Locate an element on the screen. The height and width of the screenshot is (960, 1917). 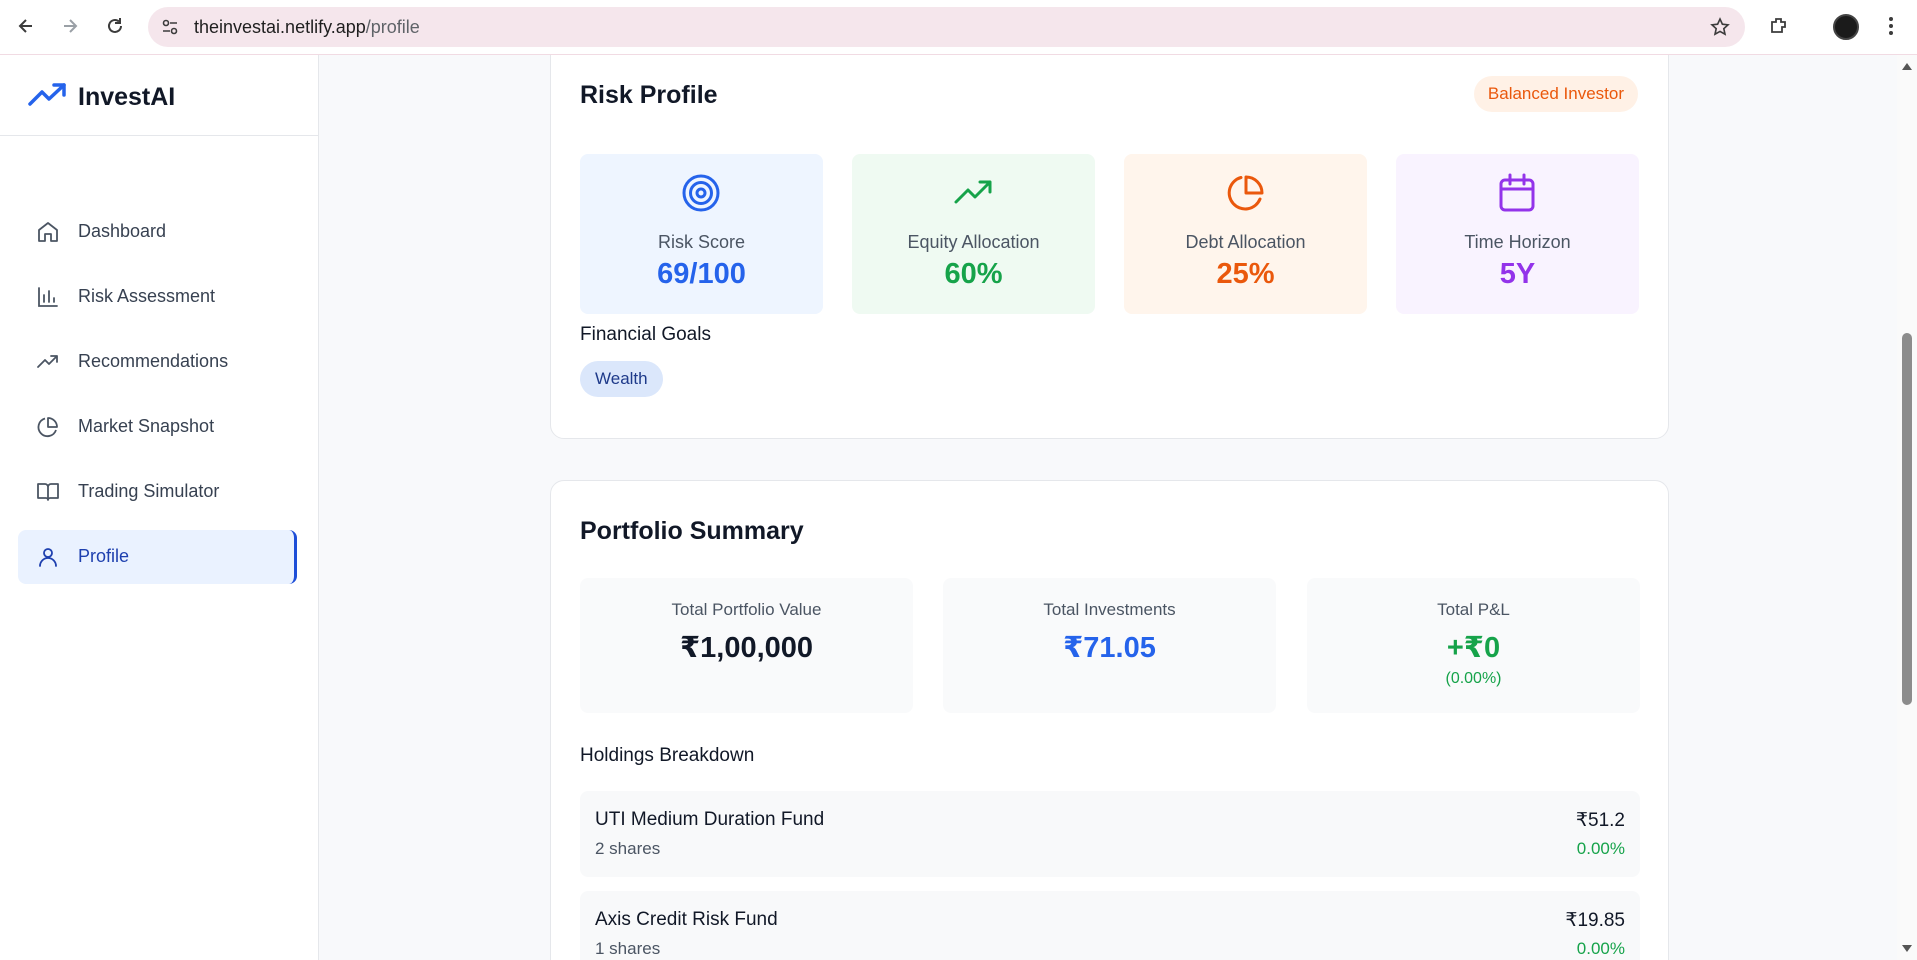
sidebar-item-label: Dashboard is located at coordinates (122, 231).